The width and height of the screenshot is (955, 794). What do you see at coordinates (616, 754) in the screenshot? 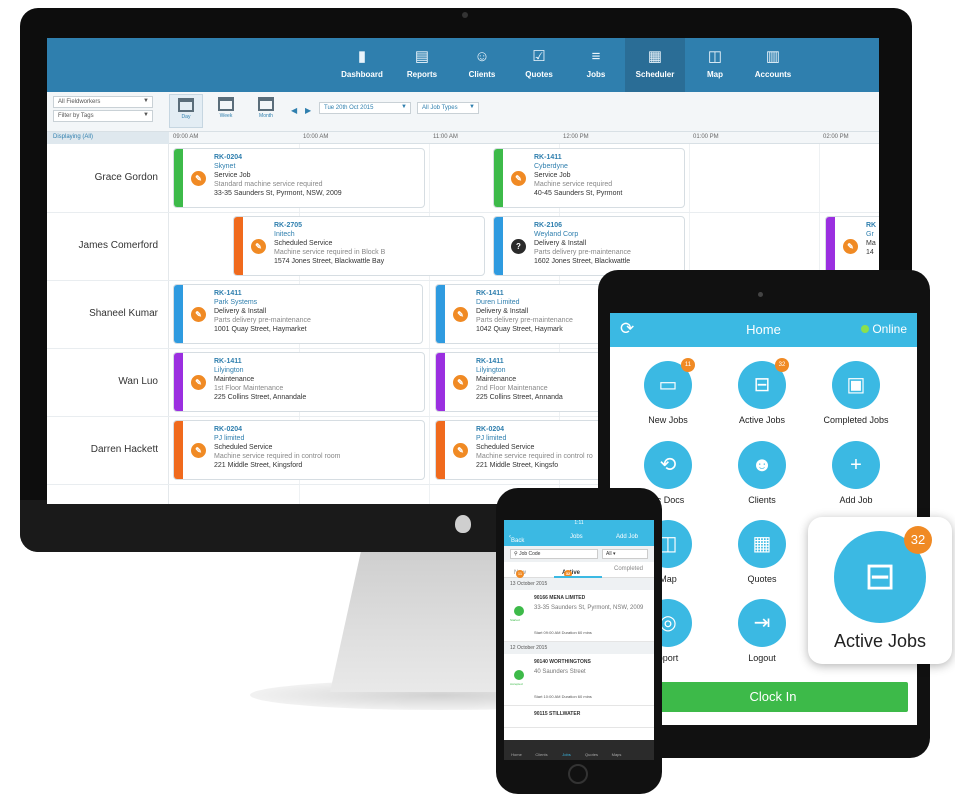
I see `tab-maps: Maps` at bounding box center [616, 754].